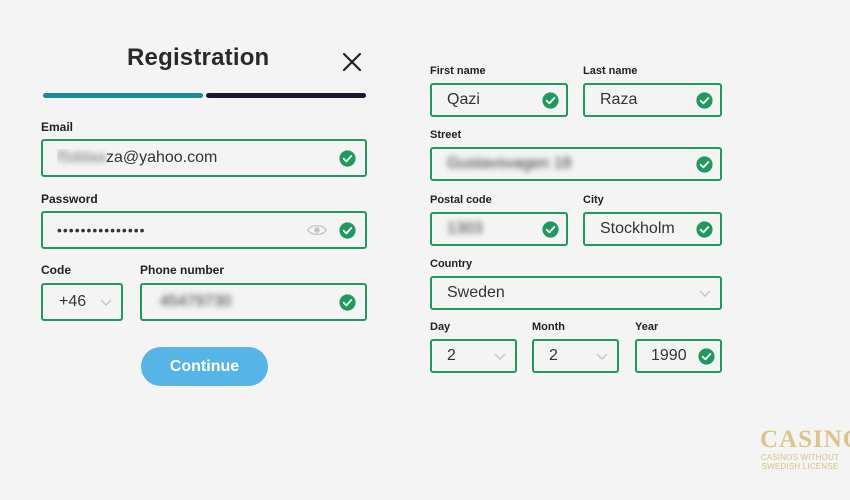 This screenshot has height=500, width=850. I want to click on year-value: 1990, so click(669, 355).